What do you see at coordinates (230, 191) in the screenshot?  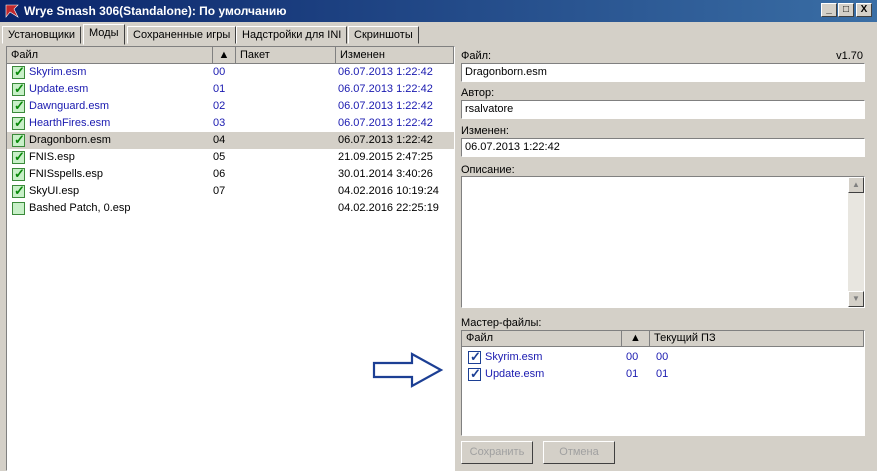 I see `mod-row: ✓ SkyUI.esp 07 04.02.2016 10:19:24` at bounding box center [230, 191].